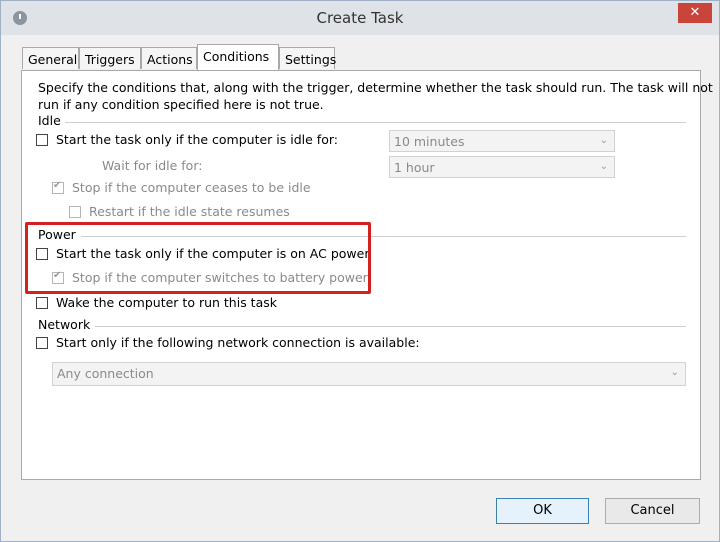 Image resolution: width=720 pixels, height=542 pixels. I want to click on start-if-idle-checkbox, so click(42, 140).